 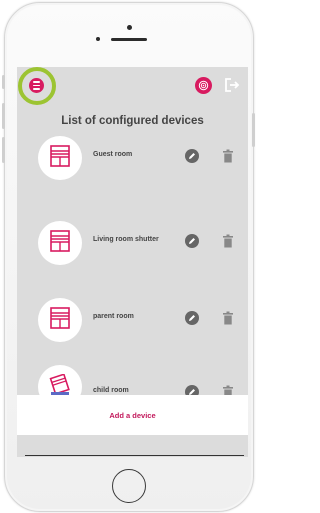 I want to click on volume-down-button, so click(x=3, y=150).